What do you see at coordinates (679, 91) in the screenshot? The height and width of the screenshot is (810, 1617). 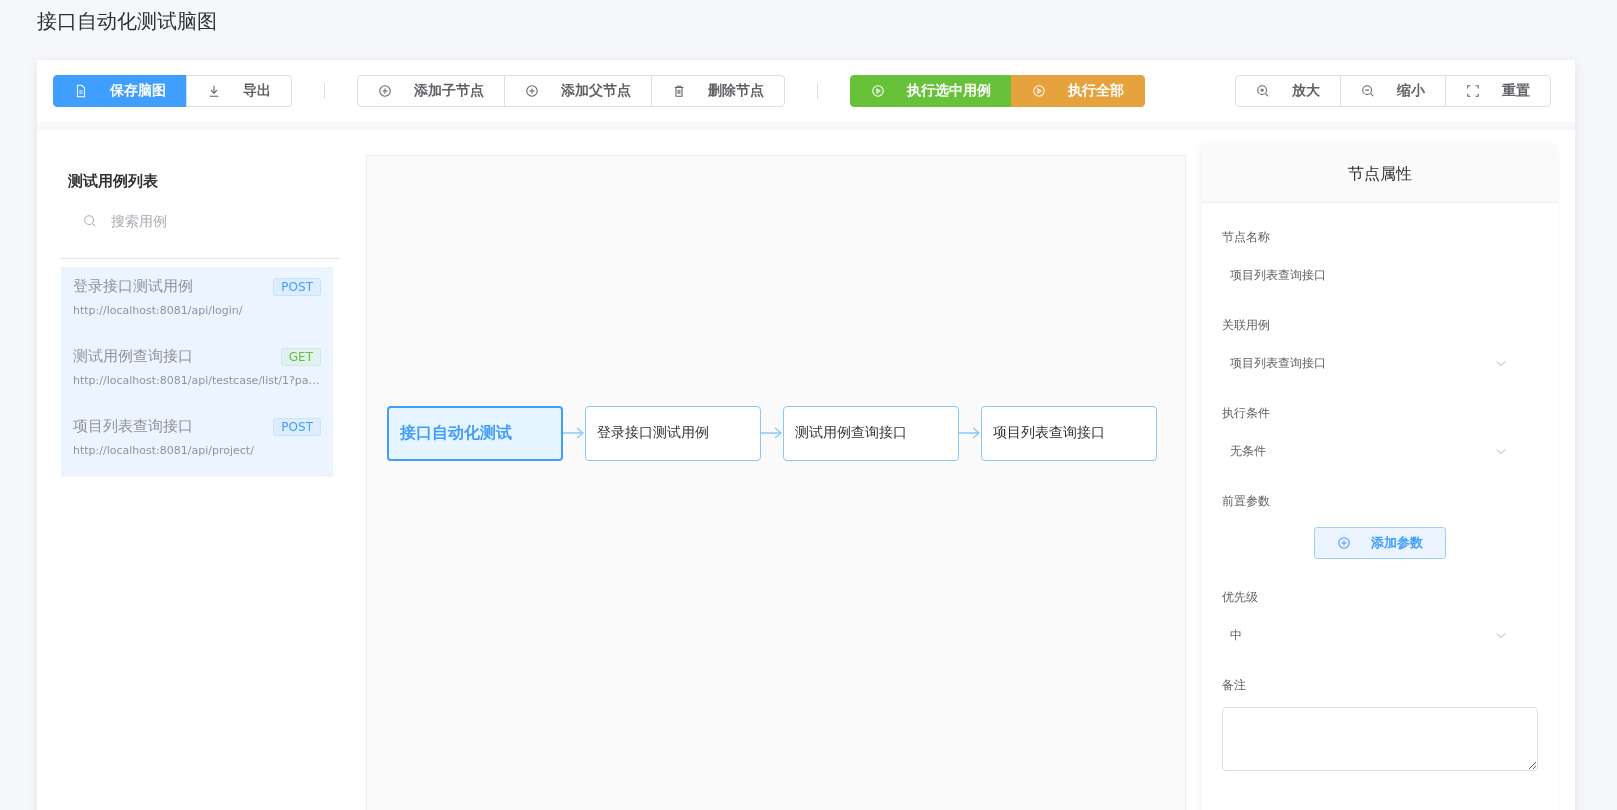 I see `trash-icon` at bounding box center [679, 91].